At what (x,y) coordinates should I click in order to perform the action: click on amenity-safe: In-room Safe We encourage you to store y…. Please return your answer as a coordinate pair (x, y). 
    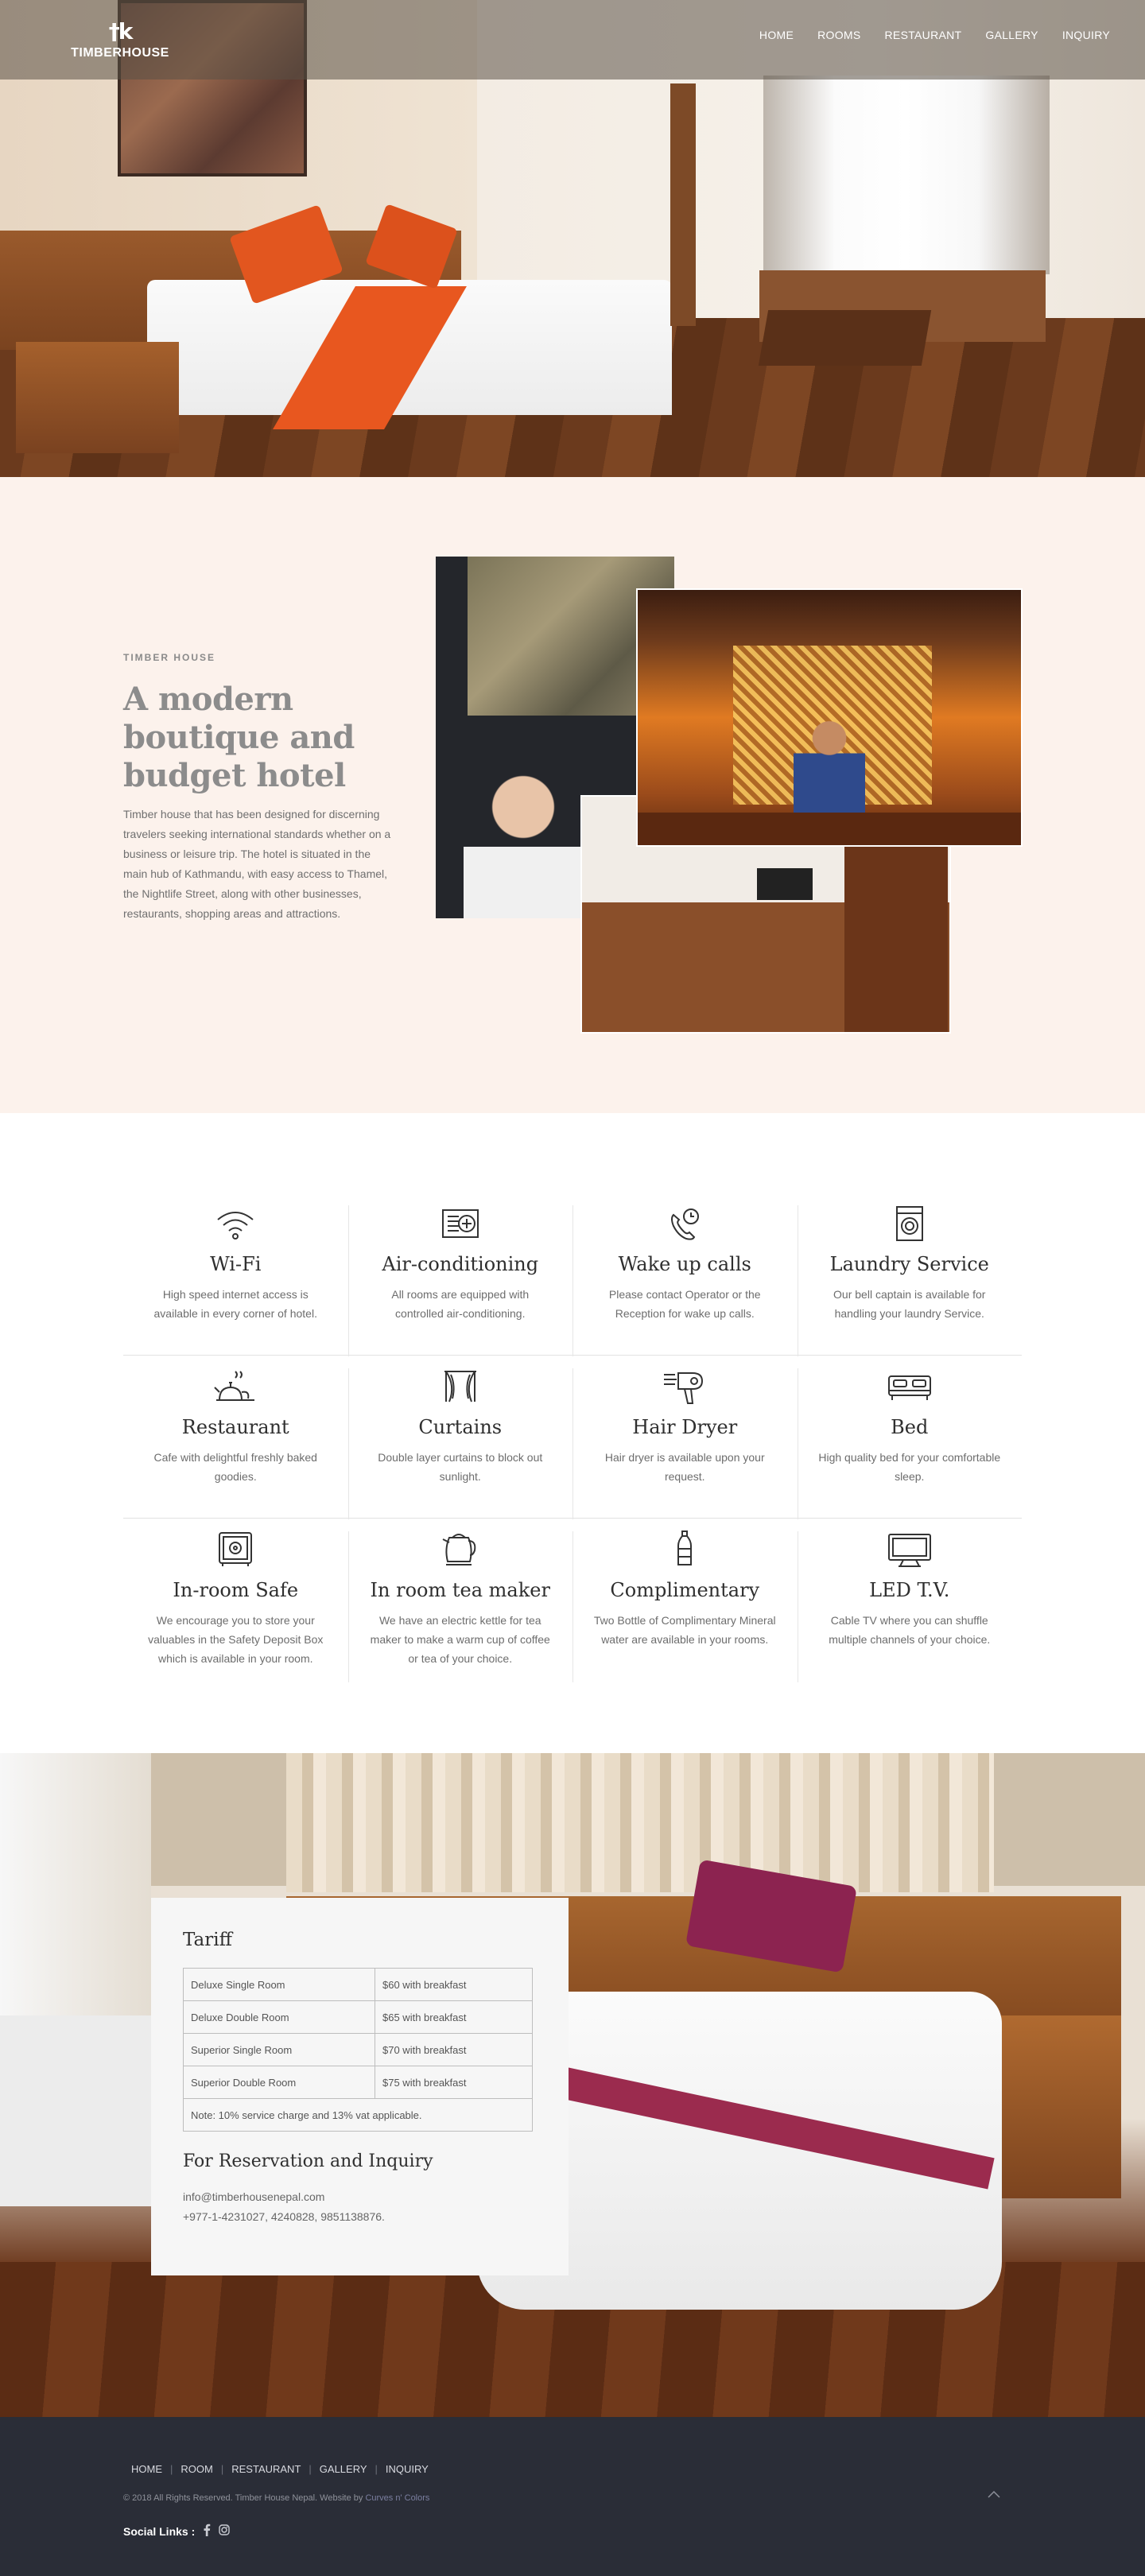
    Looking at the image, I should click on (235, 1601).